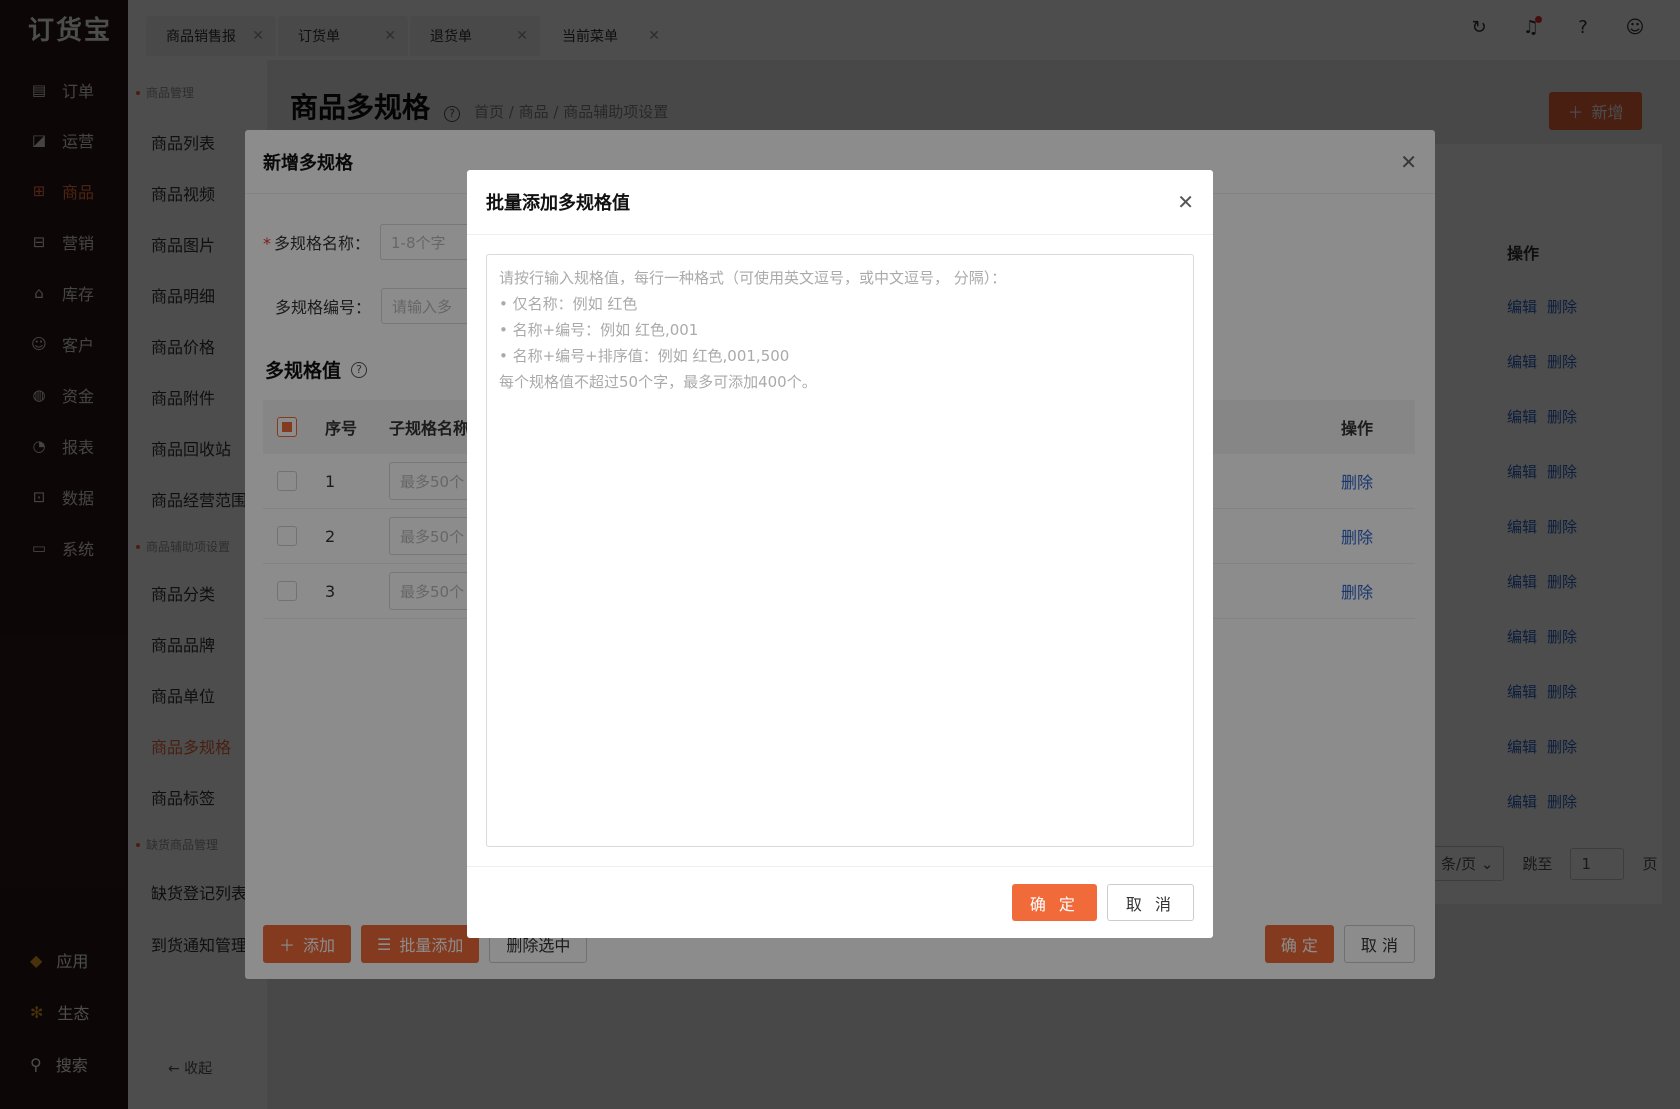  What do you see at coordinates (753, 278) in the screenshot?
I see `placeholder-line: 请按行输入规格值，每行一种格式（可使用英文逗号，或中文逗号， 分隔）：` at bounding box center [753, 278].